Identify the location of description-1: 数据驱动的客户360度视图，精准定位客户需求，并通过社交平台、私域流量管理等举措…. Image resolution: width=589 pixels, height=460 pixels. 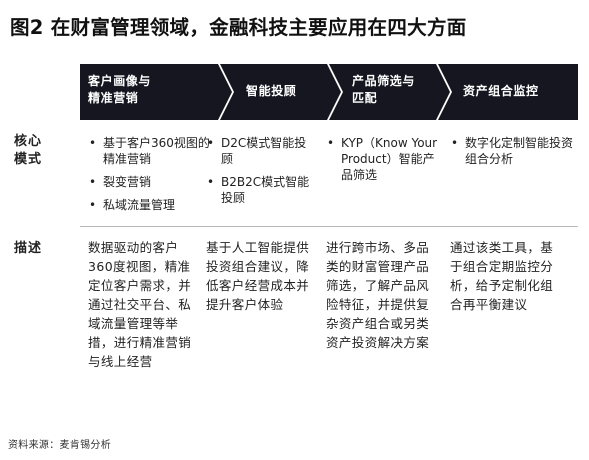
(140, 304).